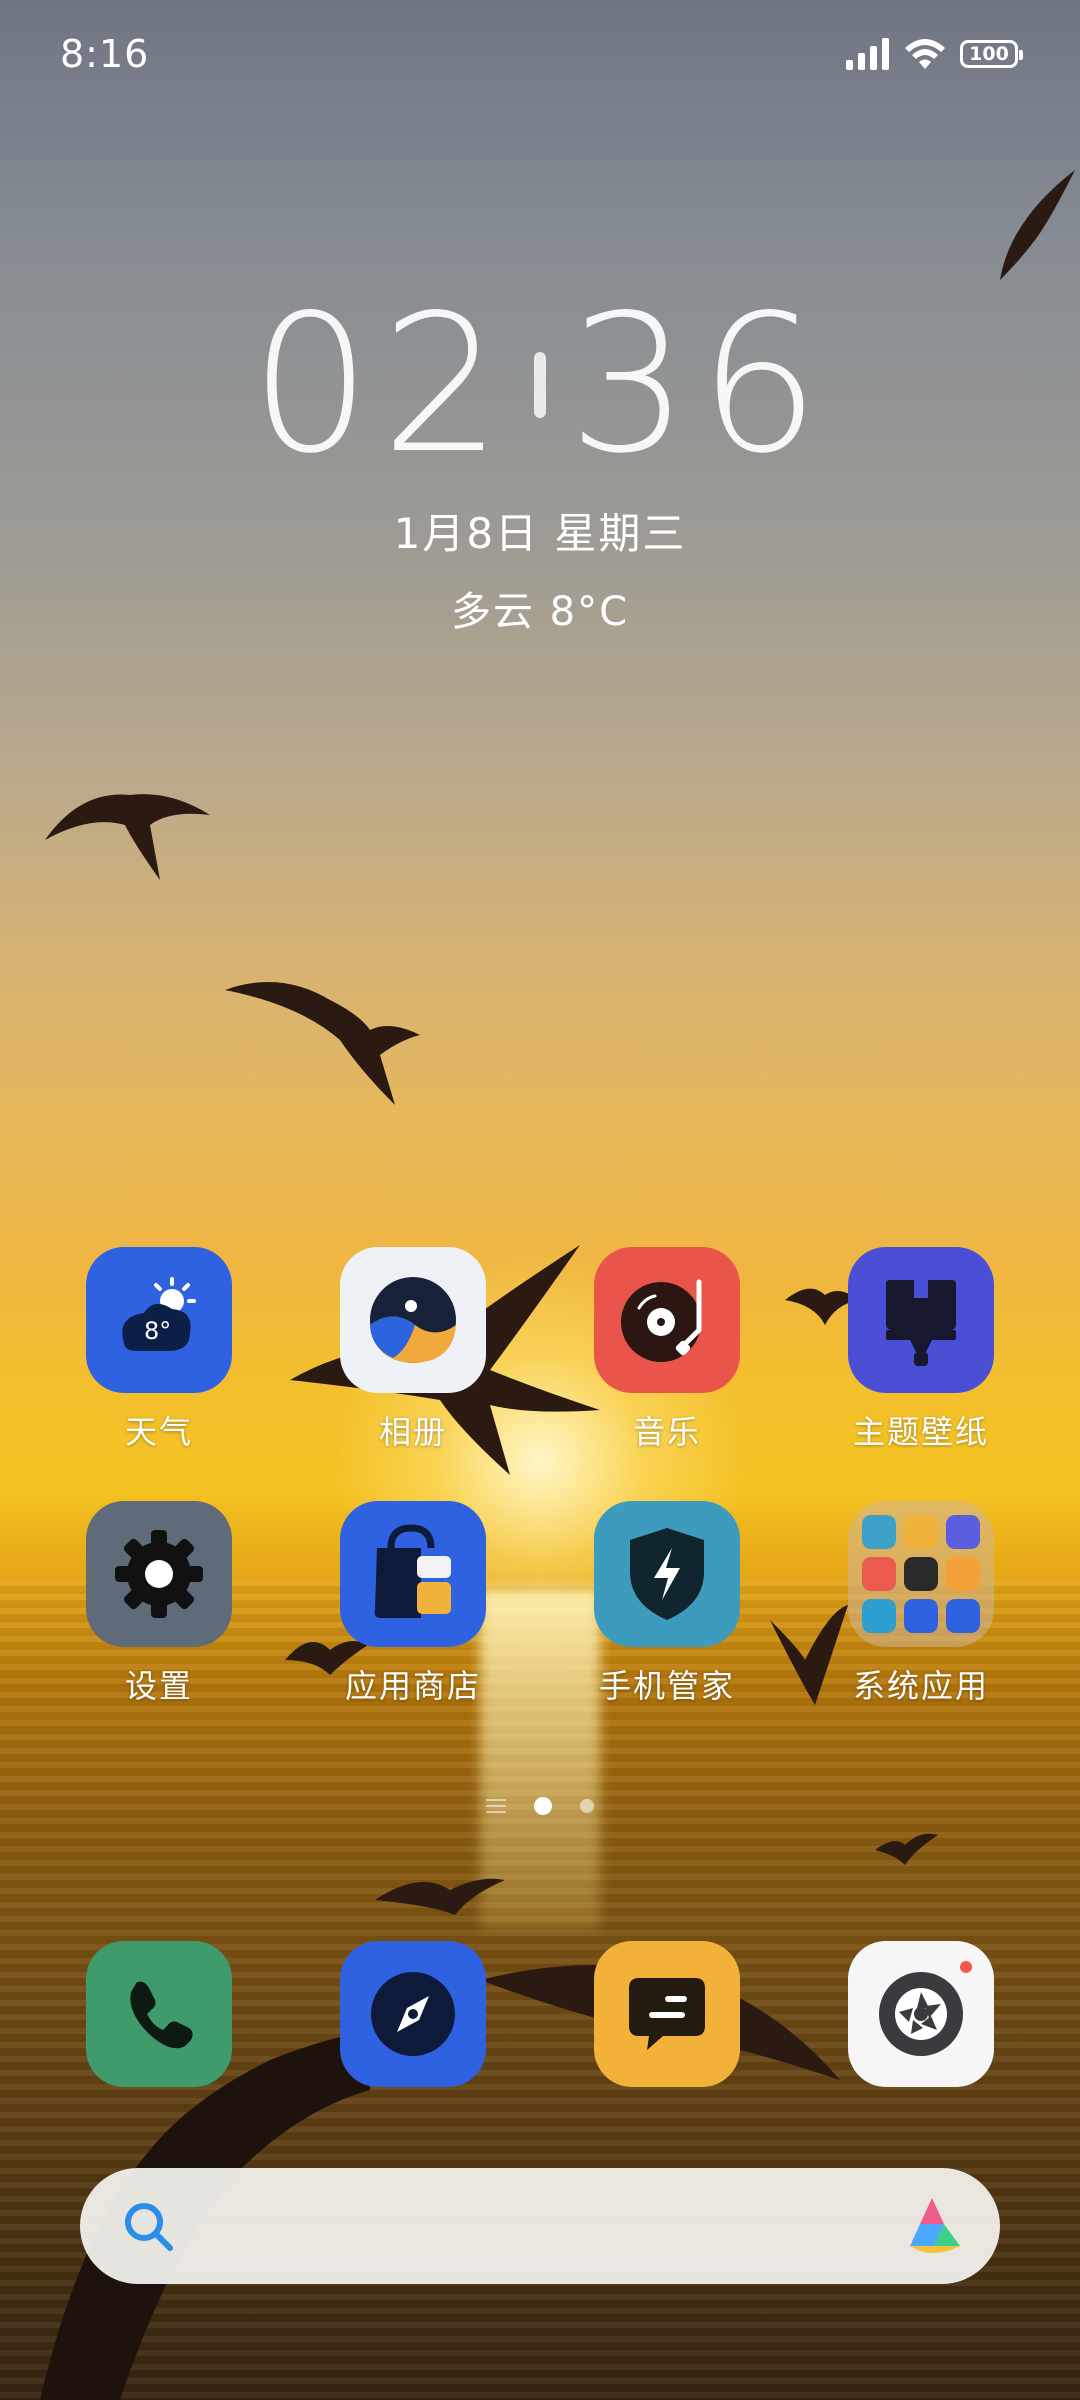 Image resolution: width=1080 pixels, height=2400 pixels. Describe the element at coordinates (699, 384) in the screenshot. I see `clock-minute: 36` at that location.